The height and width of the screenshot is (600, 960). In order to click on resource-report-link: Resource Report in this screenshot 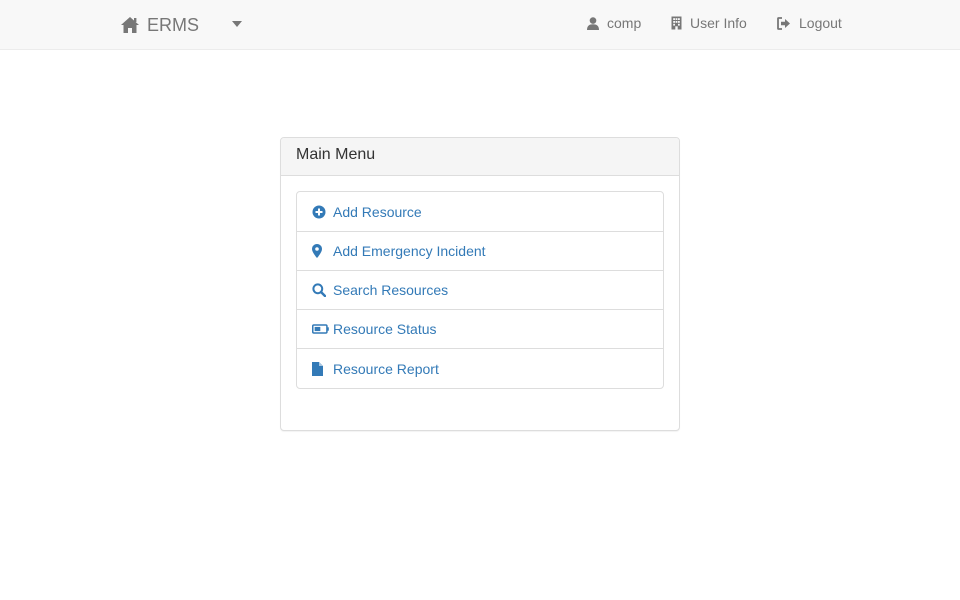, I will do `click(480, 368)`.